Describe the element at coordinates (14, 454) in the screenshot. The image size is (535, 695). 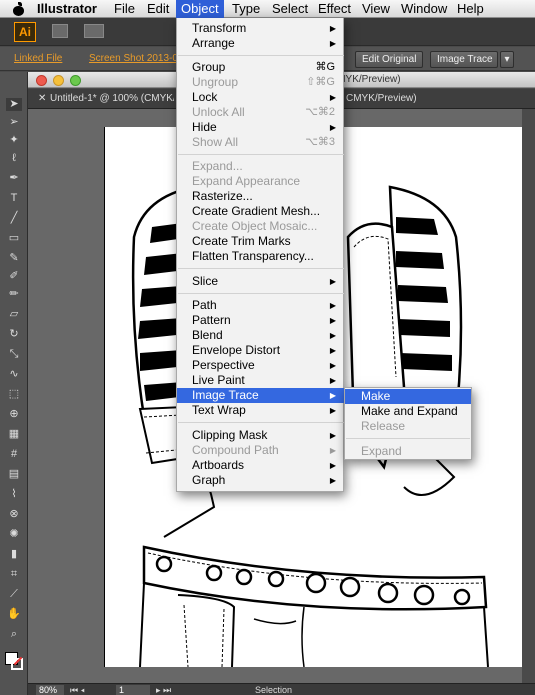
I see `mesh-tool-icon: #` at that location.